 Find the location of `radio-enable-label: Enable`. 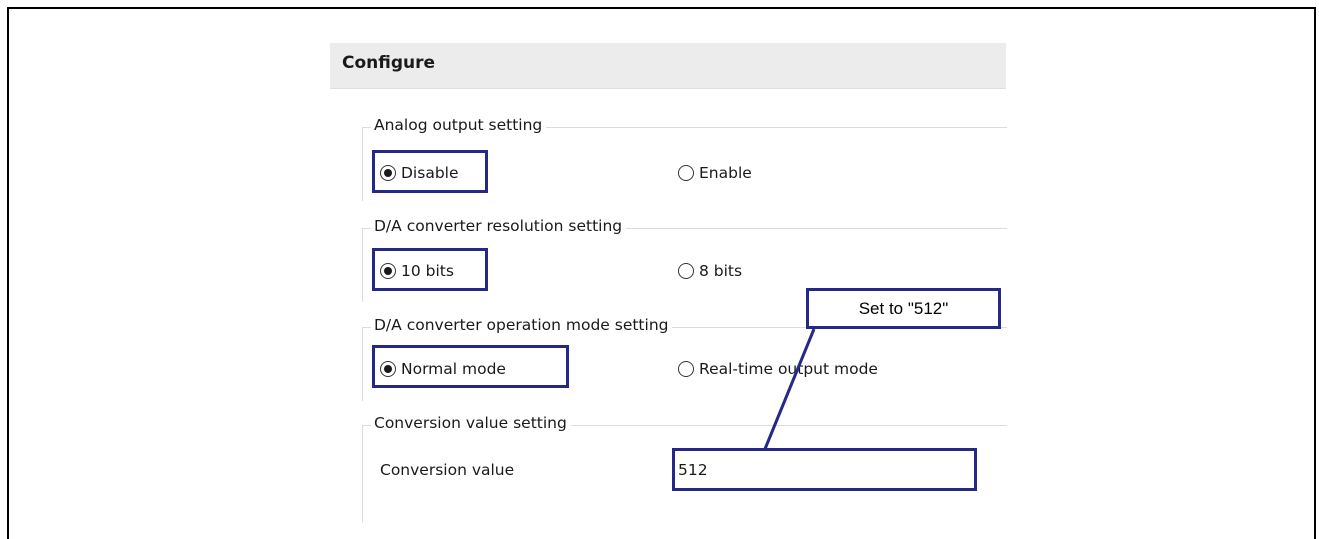

radio-enable-label: Enable is located at coordinates (725, 173).